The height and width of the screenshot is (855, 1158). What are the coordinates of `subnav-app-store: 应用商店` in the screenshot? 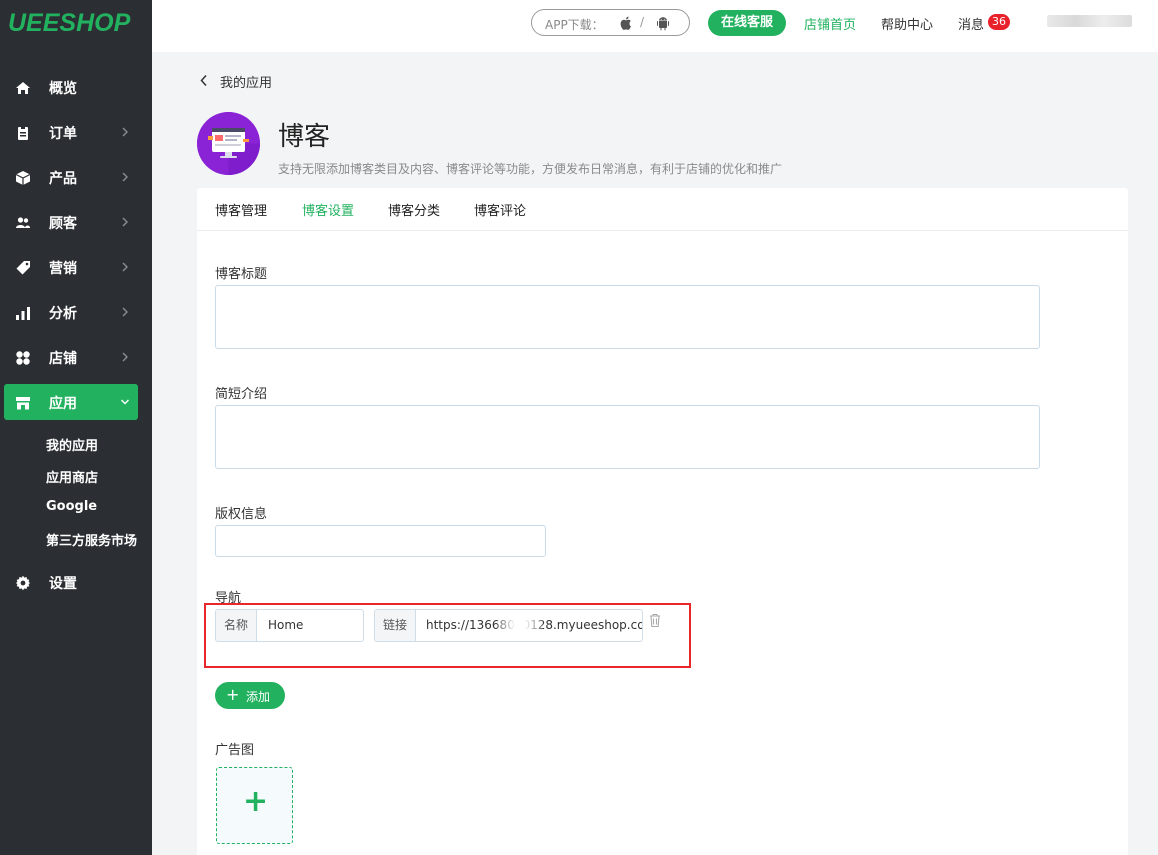 It's located at (72, 476).